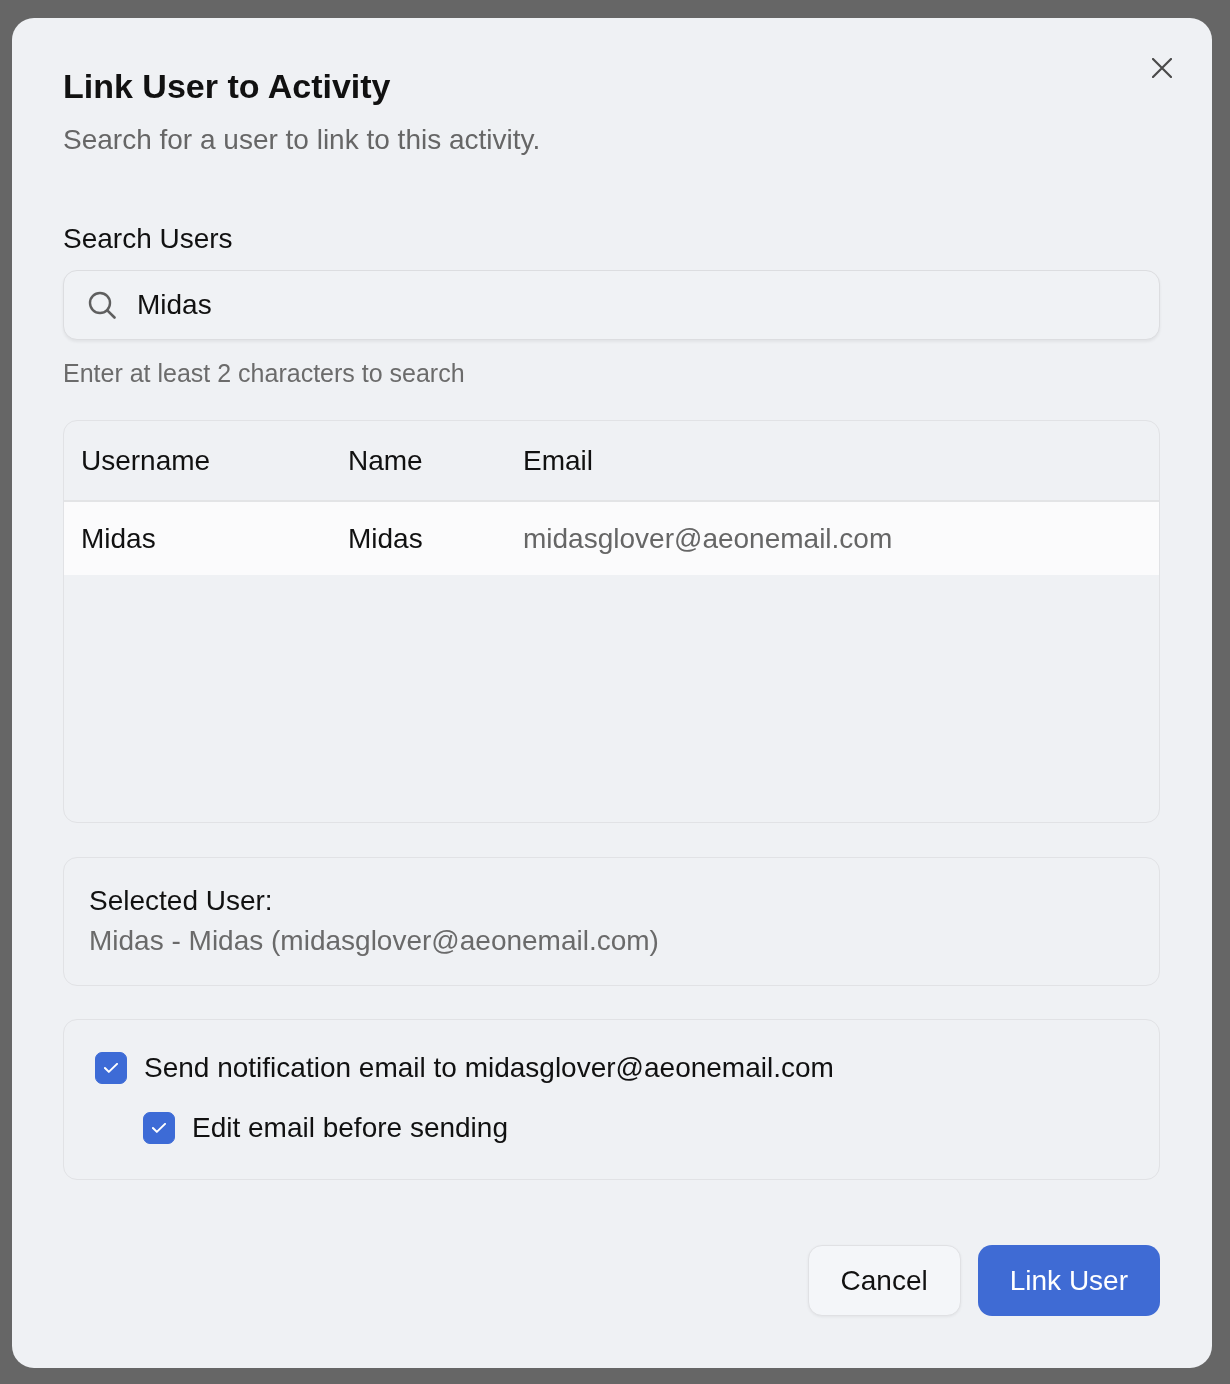  Describe the element at coordinates (302, 140) in the screenshot. I see `dialog-subtitle: Search for a user to link to this activity.` at that location.